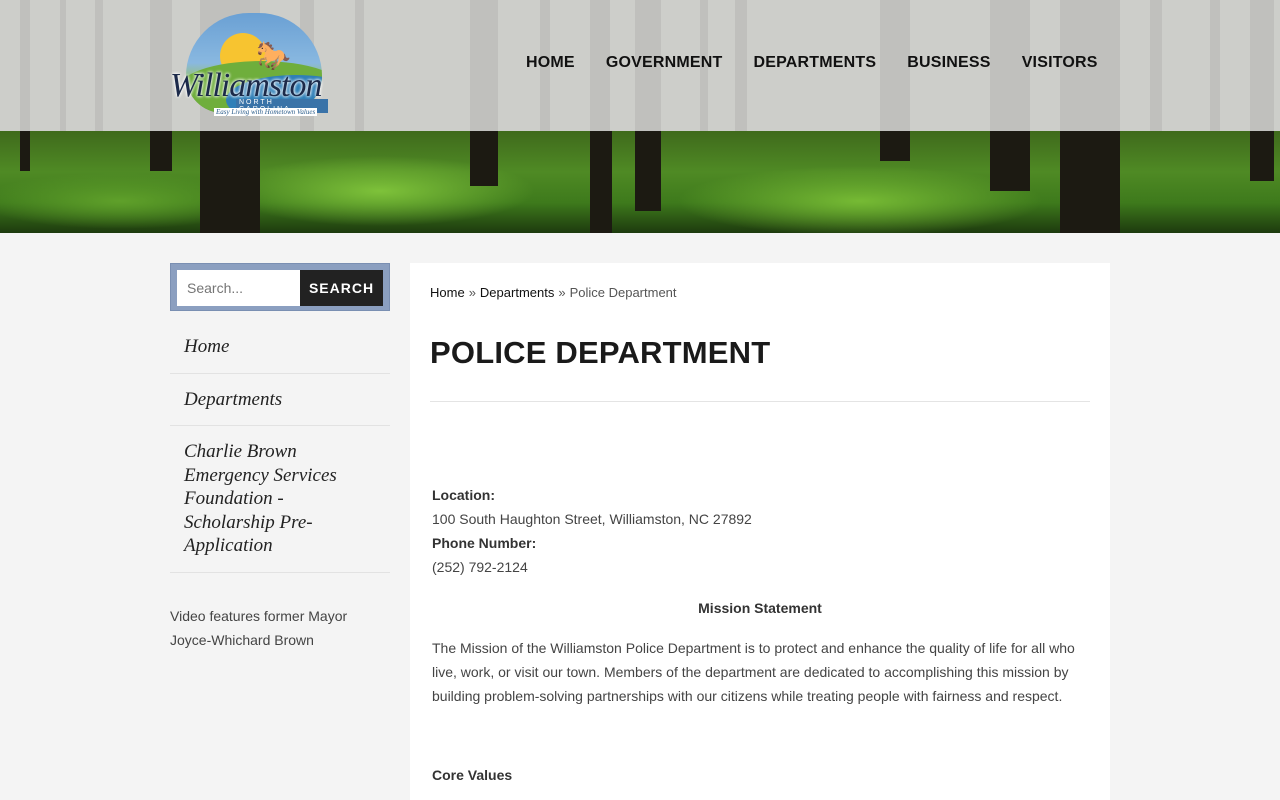 Image resolution: width=1280 pixels, height=800 pixels. I want to click on page-title: POLICE DEPARTMENT, so click(600, 352).